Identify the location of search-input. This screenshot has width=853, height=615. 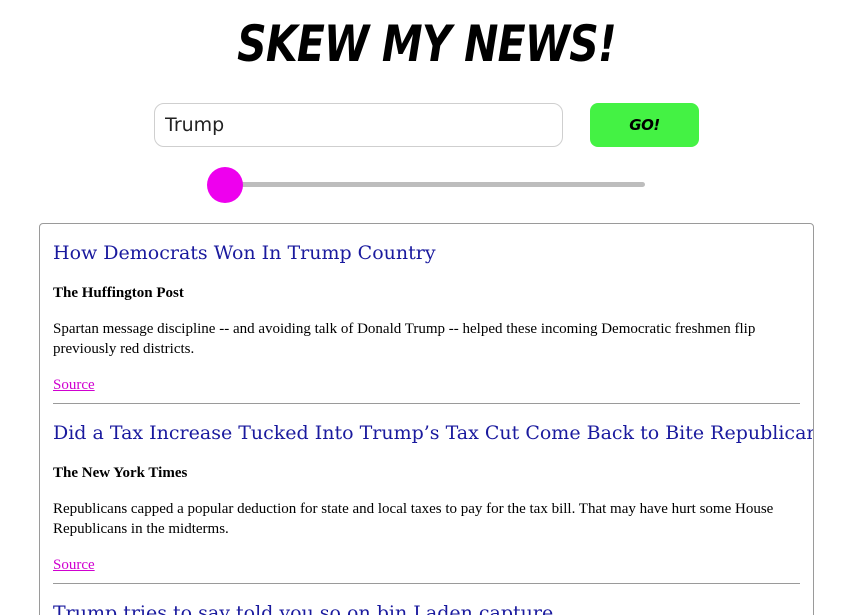
(358, 125).